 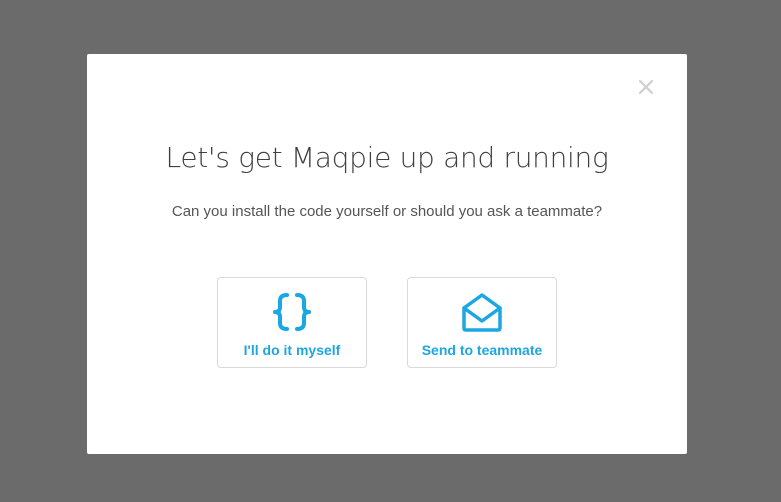 I want to click on close-icon, so click(x=646, y=87).